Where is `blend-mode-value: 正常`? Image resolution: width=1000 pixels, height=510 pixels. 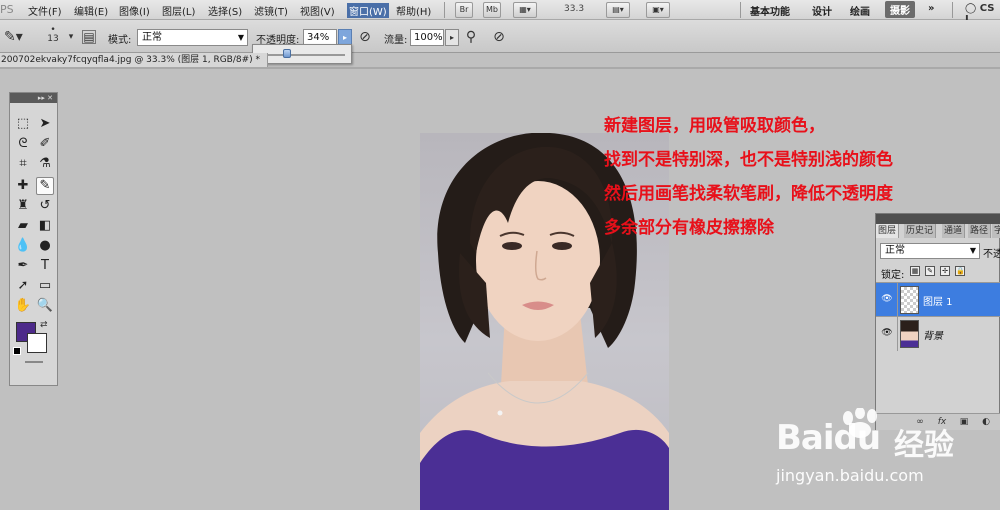 blend-mode-value: 正常 is located at coordinates (895, 250).